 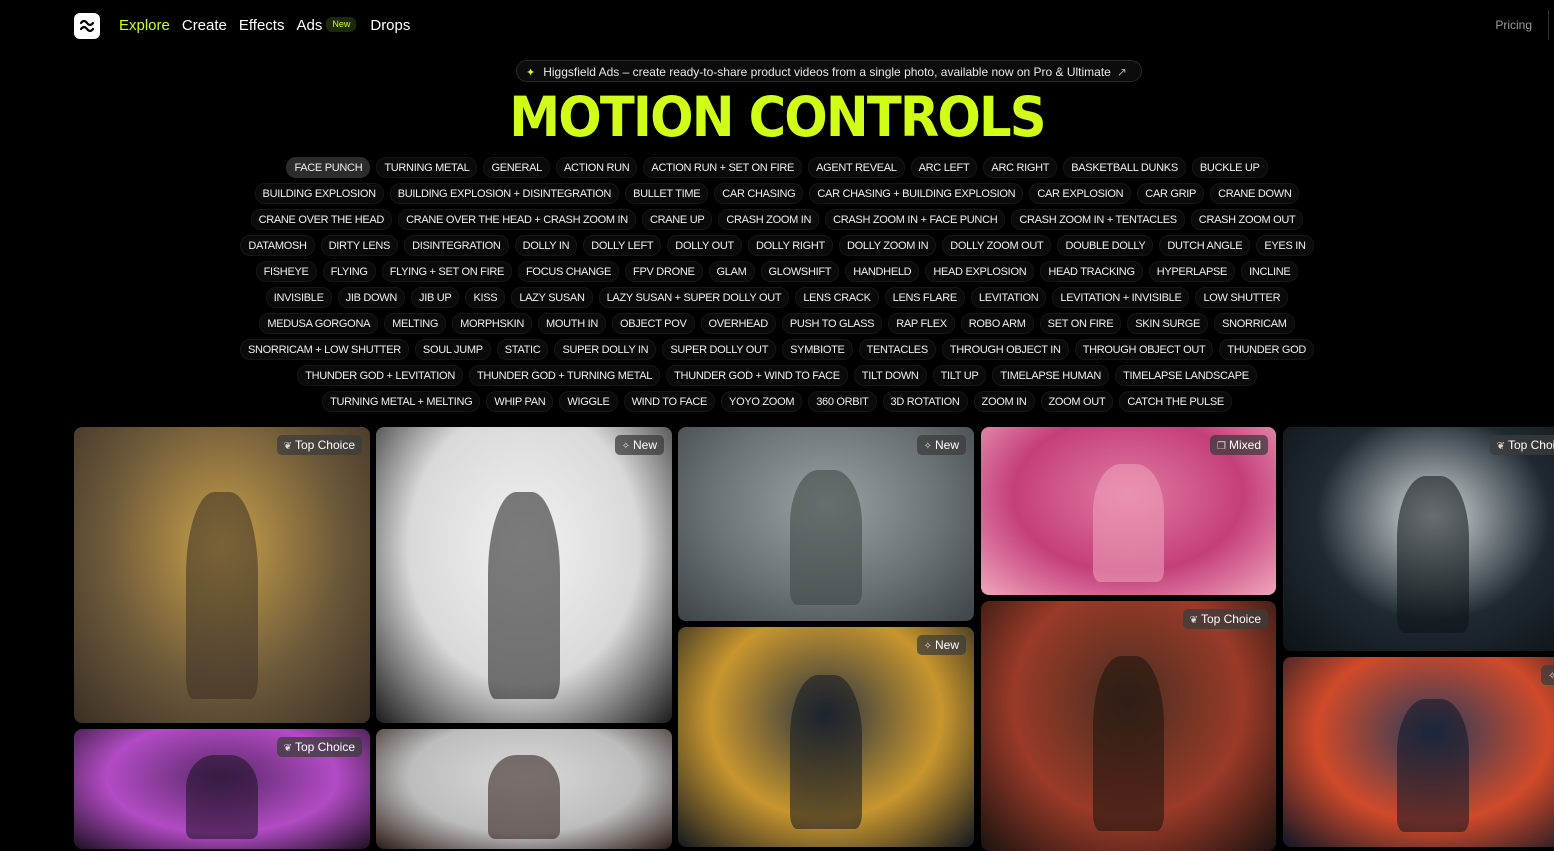 What do you see at coordinates (664, 271) in the screenshot?
I see `chip-fpv-drone: FPV DRONE` at bounding box center [664, 271].